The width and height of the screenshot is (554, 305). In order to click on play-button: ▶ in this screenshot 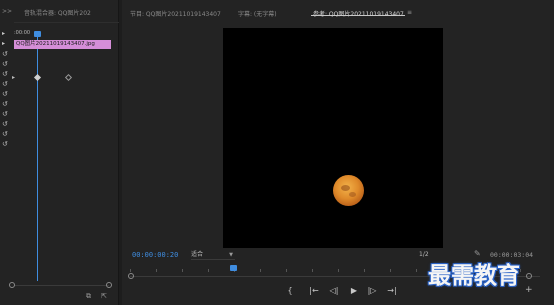, I will do `click(354, 291)`.